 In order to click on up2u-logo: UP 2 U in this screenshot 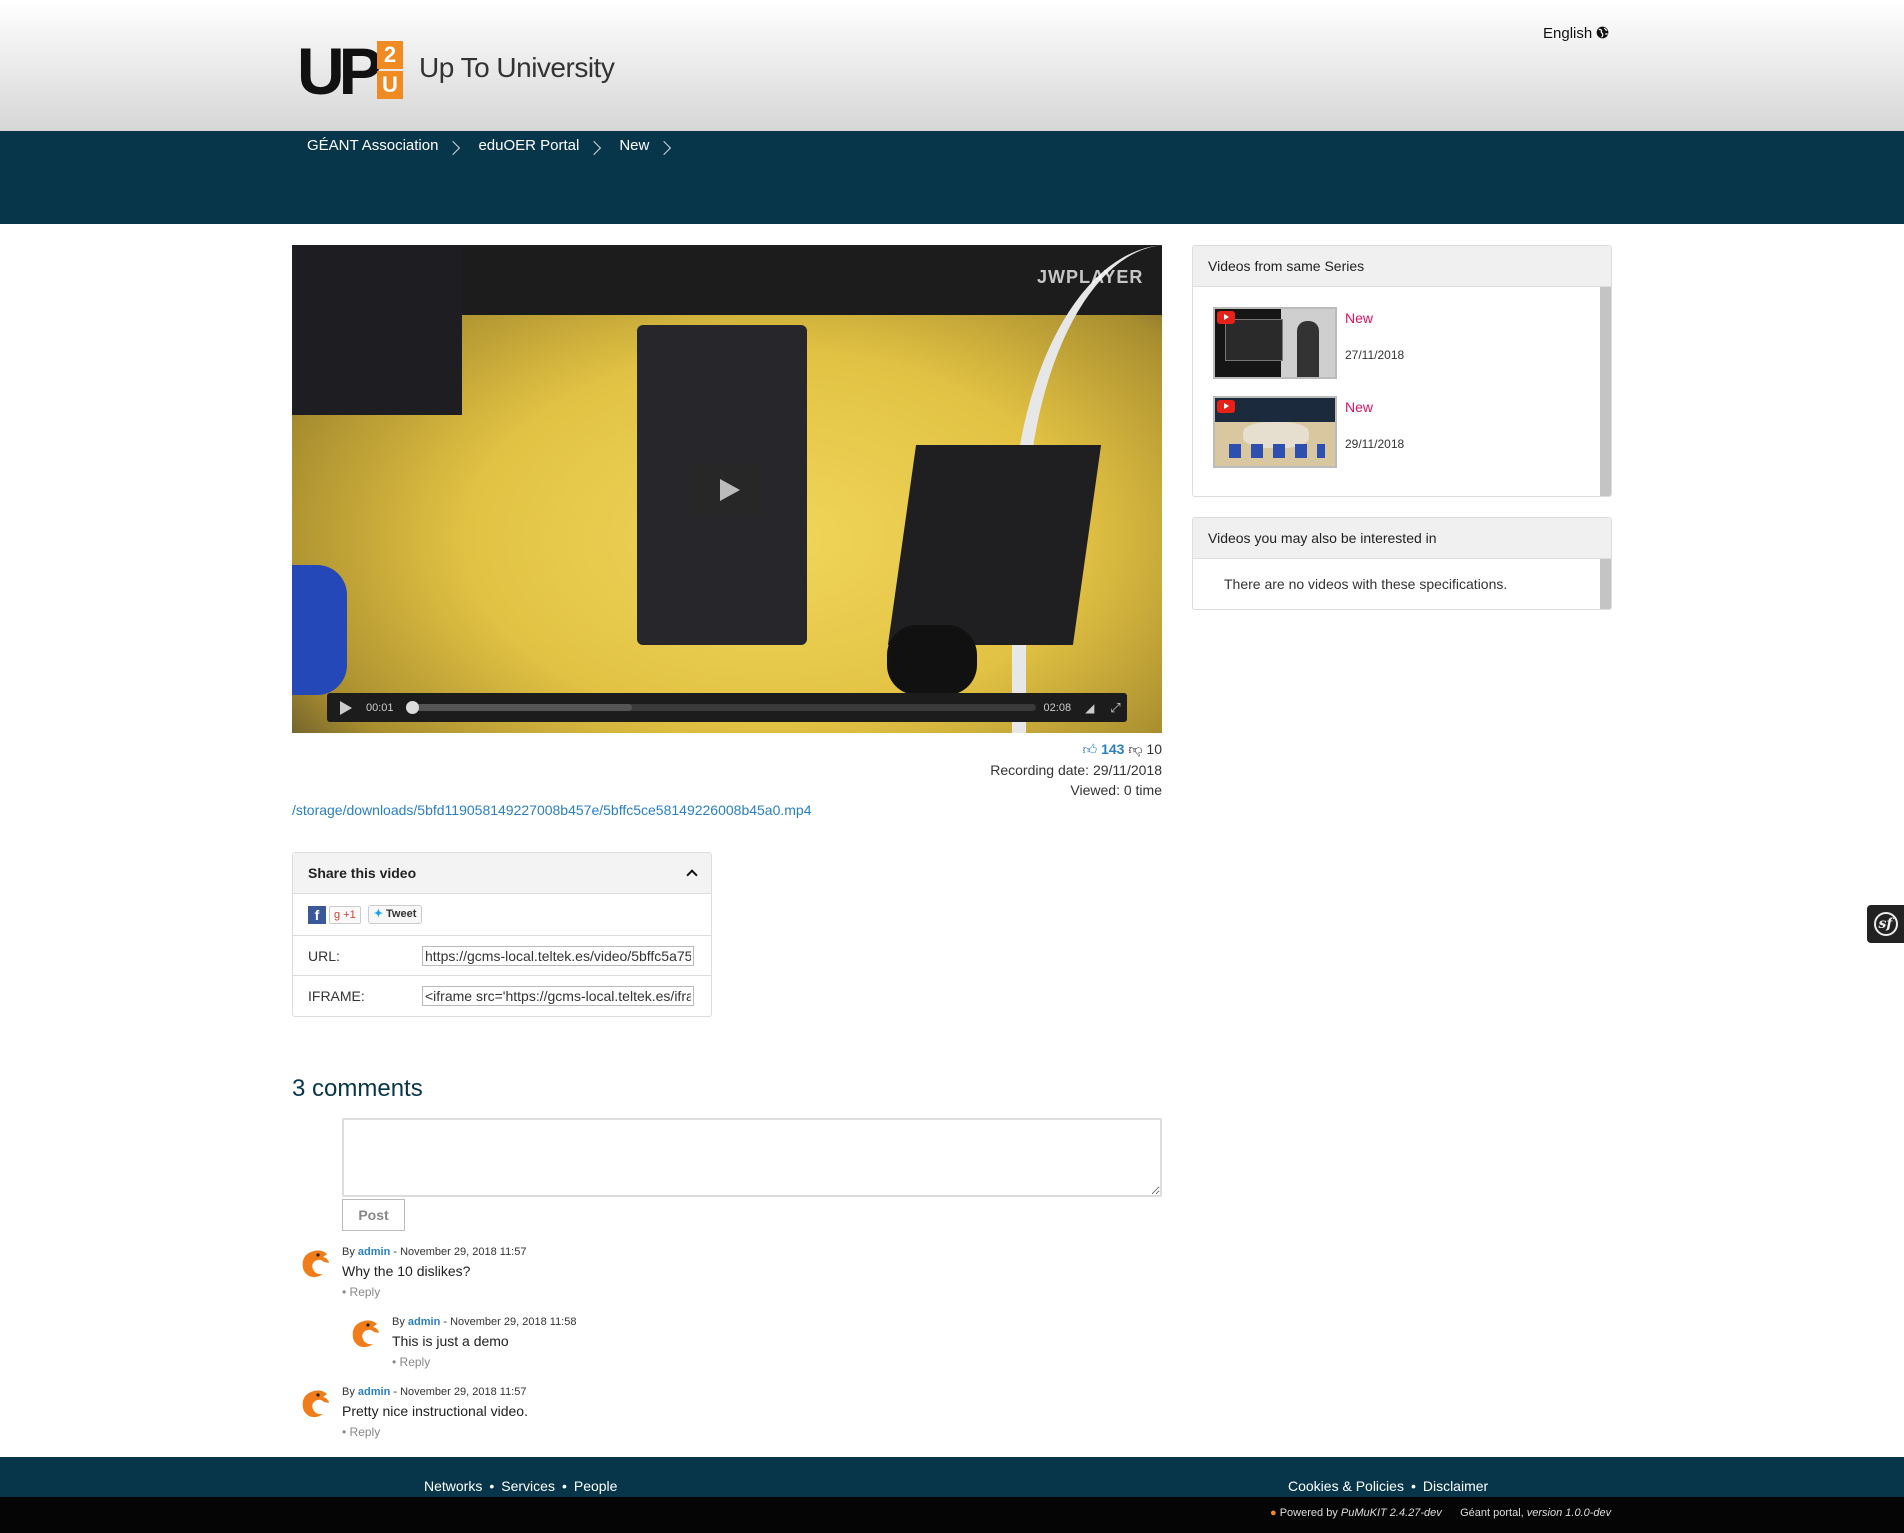, I will do `click(352, 71)`.